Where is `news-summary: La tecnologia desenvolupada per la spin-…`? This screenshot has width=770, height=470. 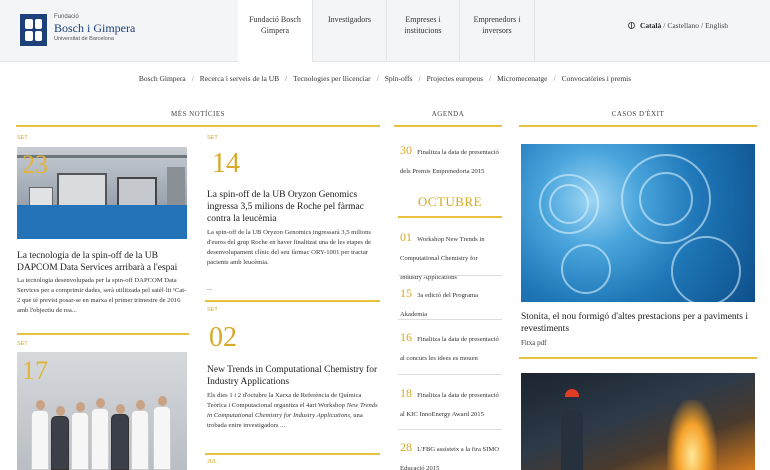 news-summary: La tecnologia desenvolupada per la spin-… is located at coordinates (102, 295).